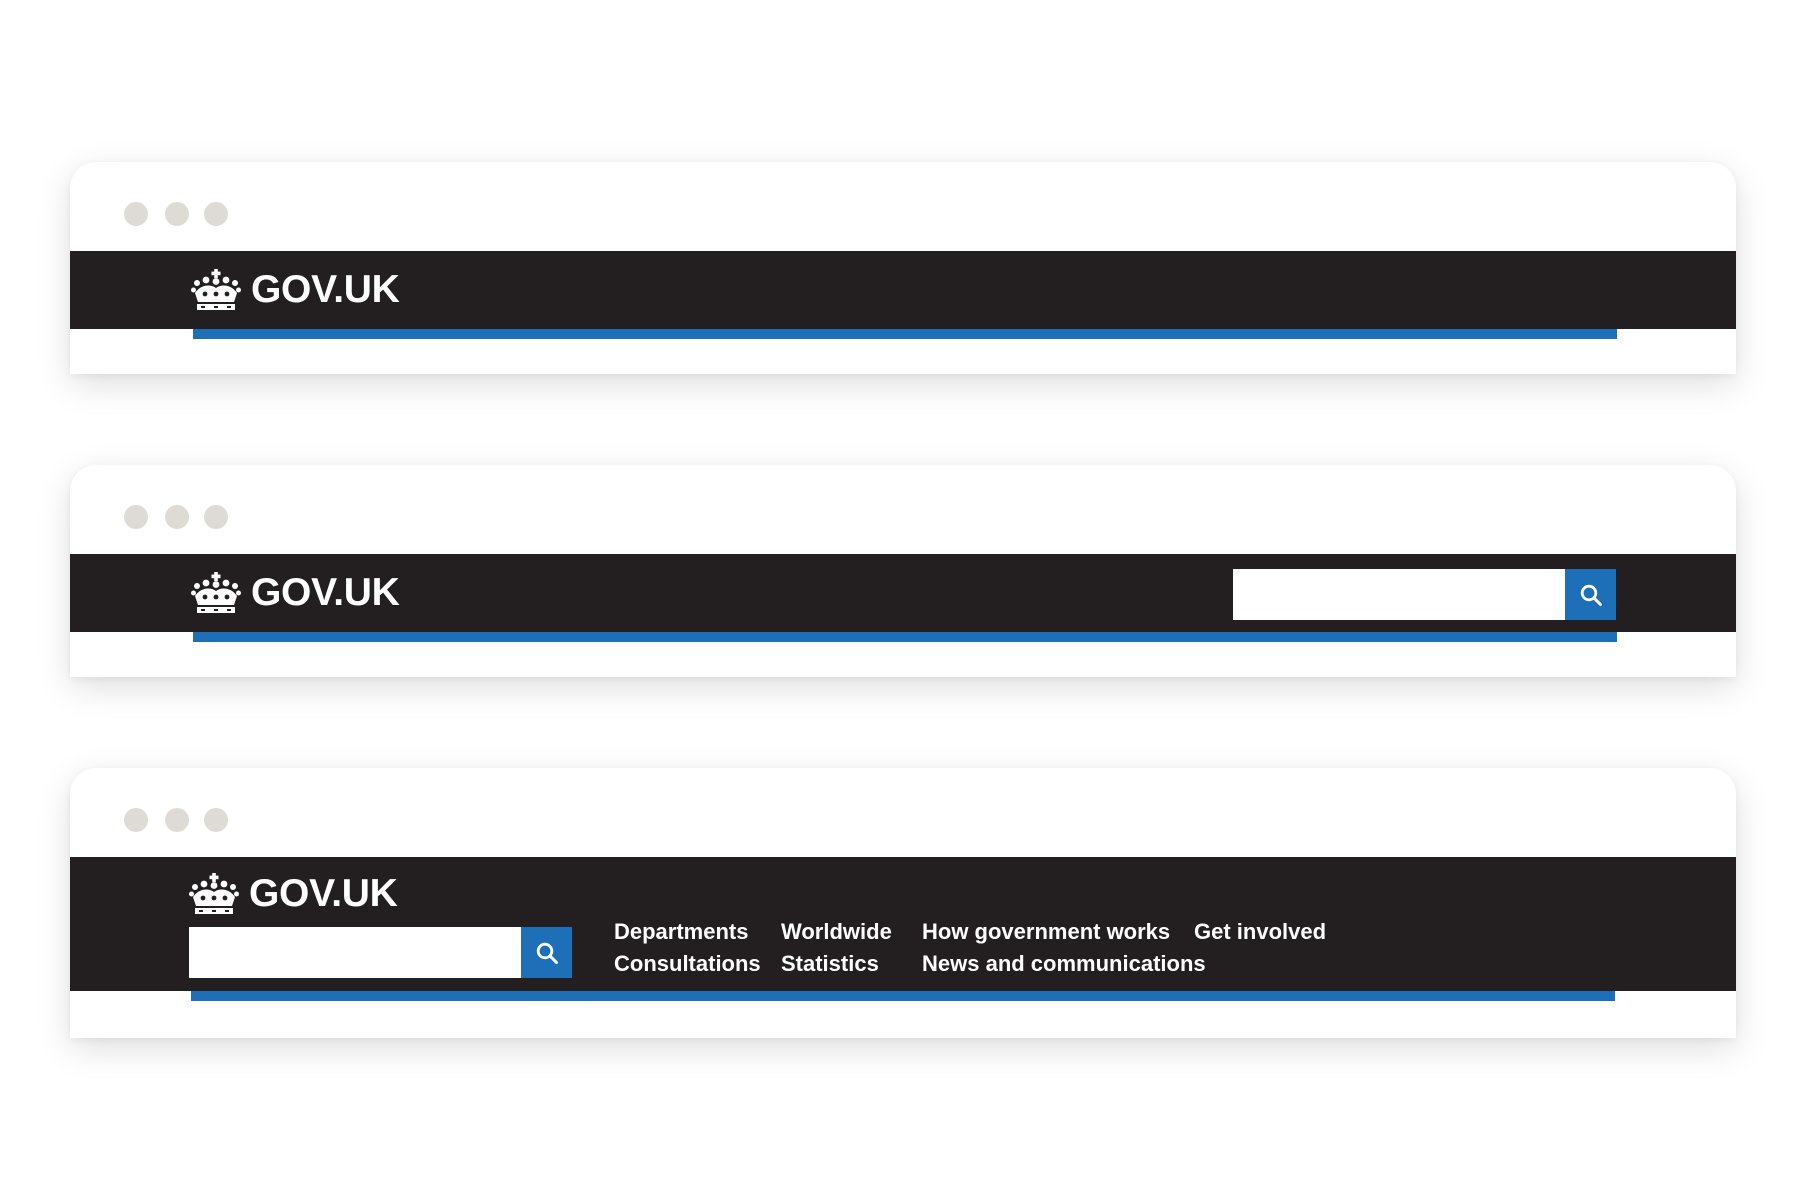  I want to click on nav-link-consultations: Consultations, so click(687, 964).